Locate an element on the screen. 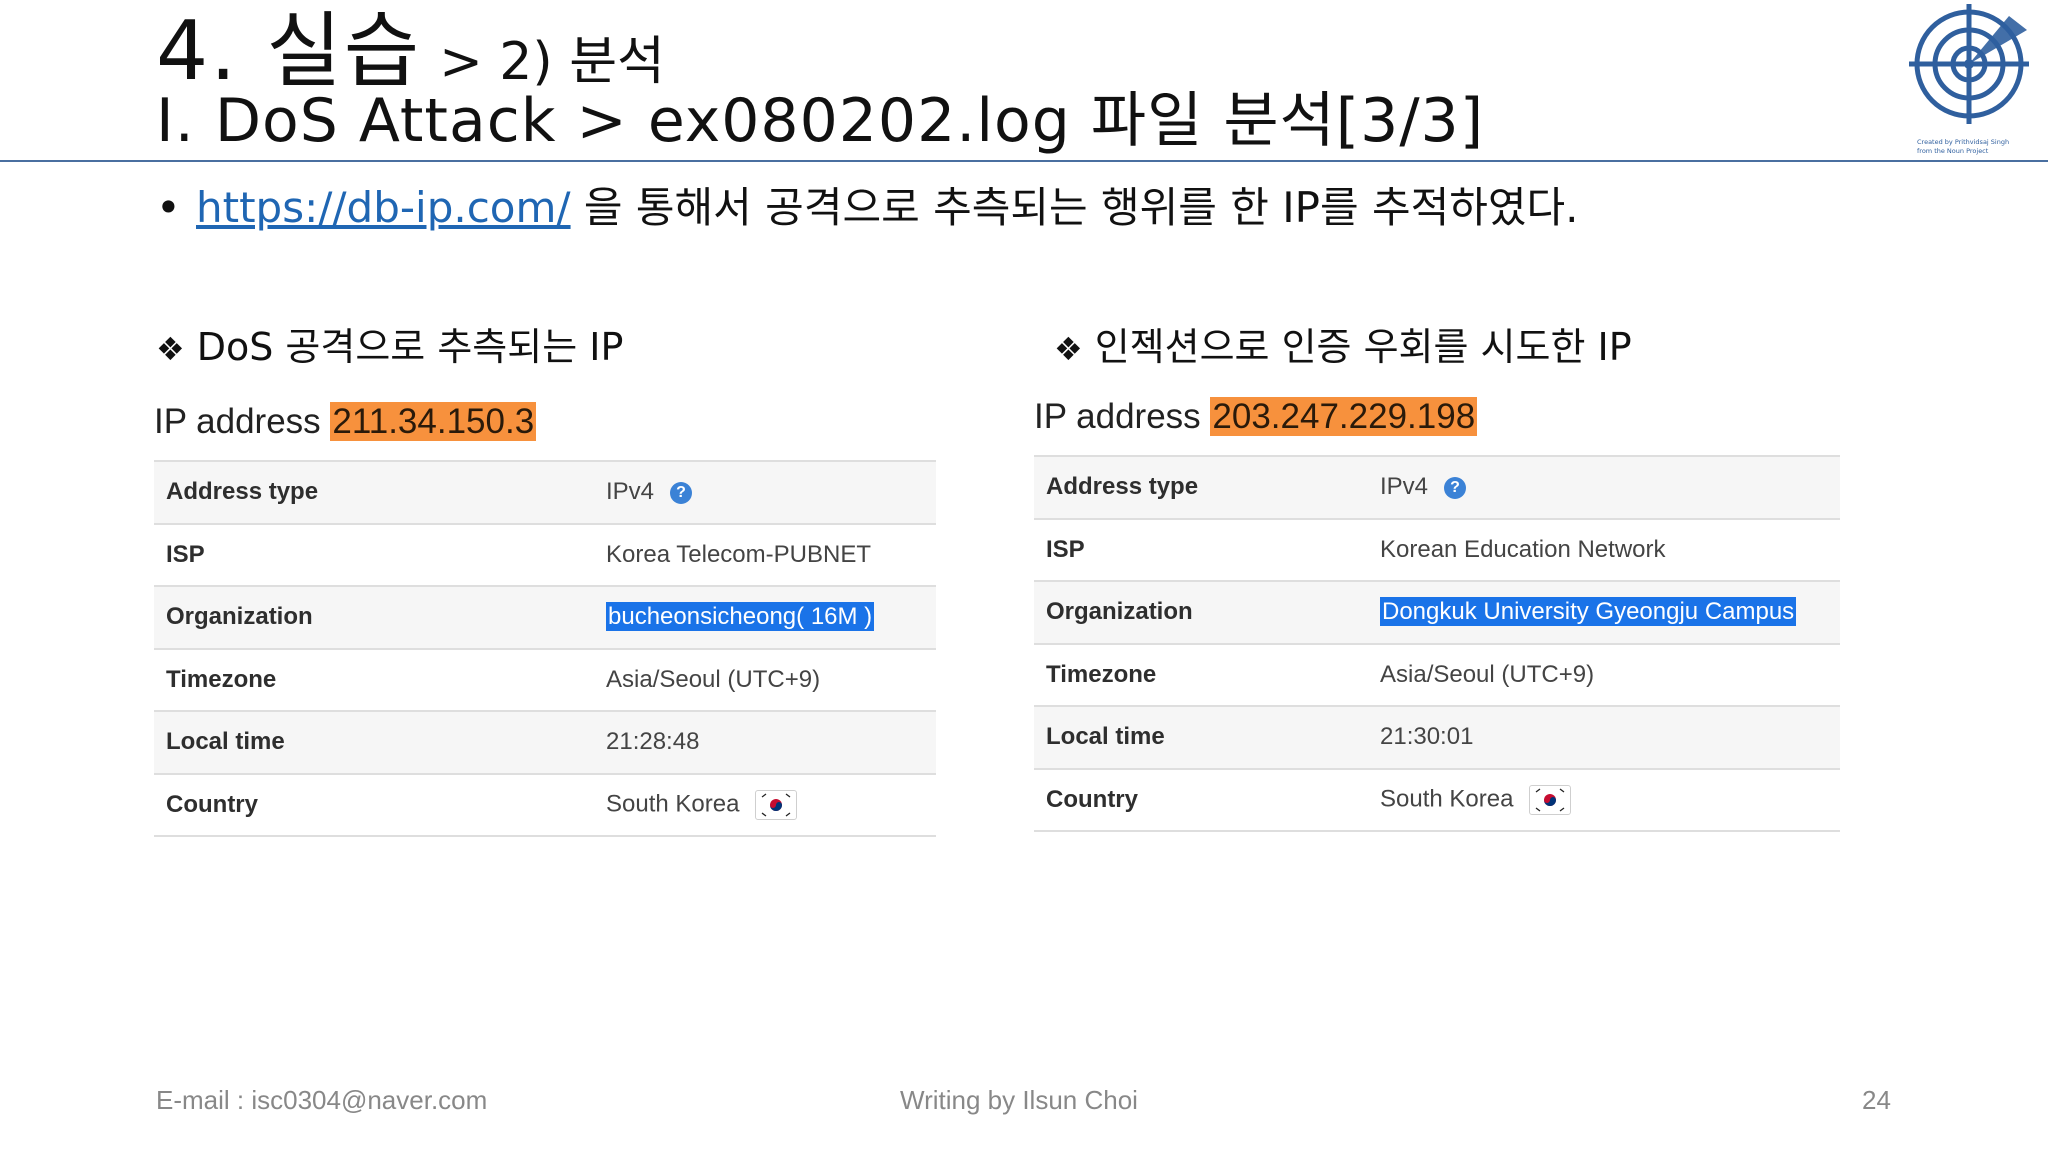 The image size is (2048, 1152). row-value: 21:28:48 is located at coordinates (653, 742).